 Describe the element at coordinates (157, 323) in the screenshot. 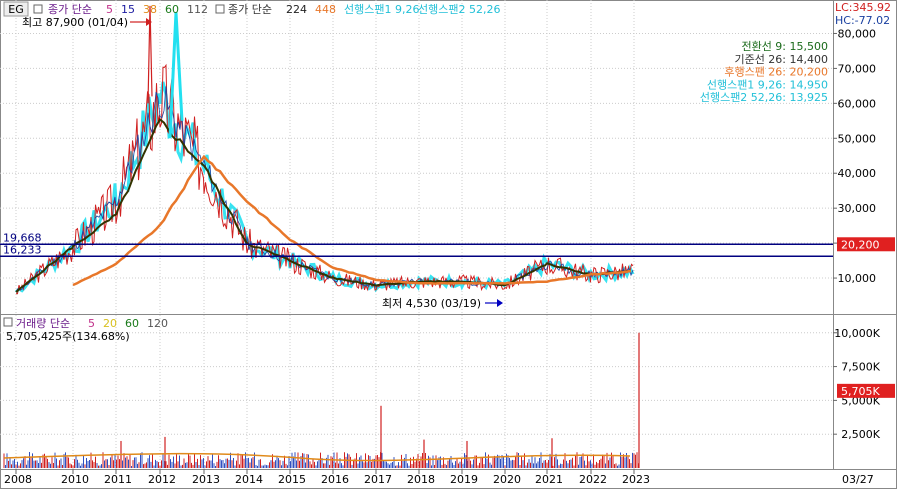

I see `volume-legend-ma-120: 120` at that location.